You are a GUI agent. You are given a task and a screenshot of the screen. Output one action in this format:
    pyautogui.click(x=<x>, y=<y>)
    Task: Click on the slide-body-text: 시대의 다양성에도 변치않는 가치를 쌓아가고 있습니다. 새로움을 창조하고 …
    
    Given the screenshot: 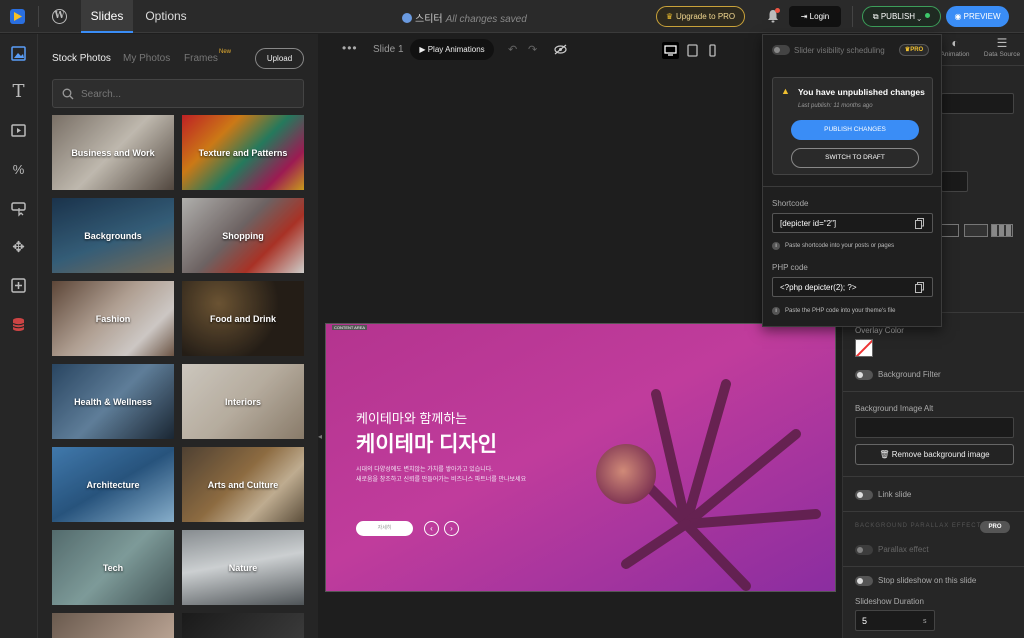 What is the action you would take?
    pyautogui.click(x=486, y=475)
    